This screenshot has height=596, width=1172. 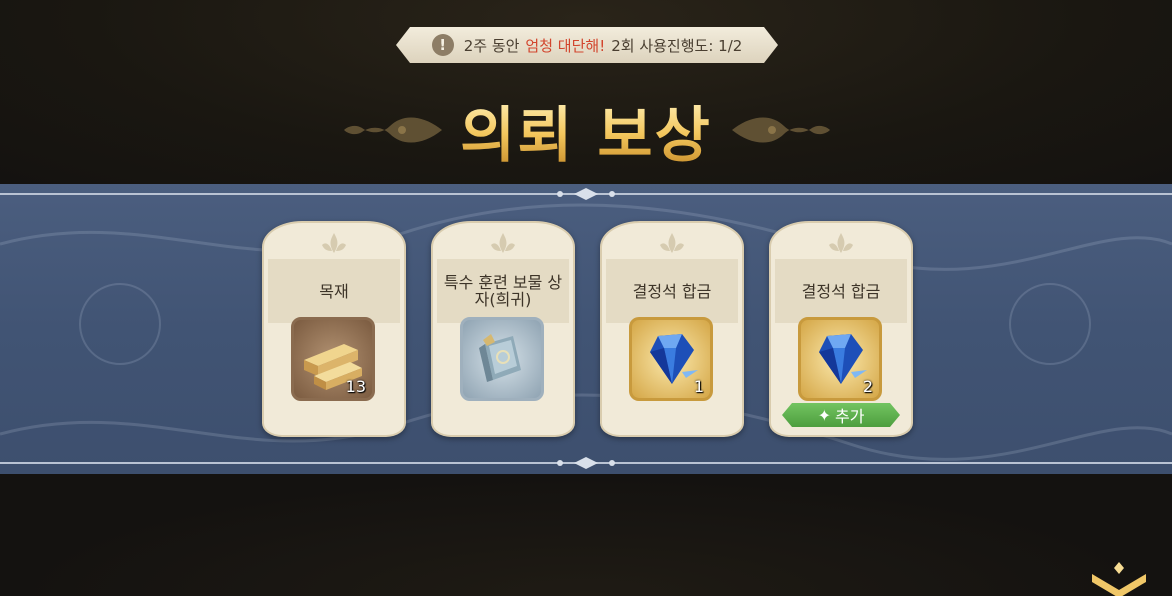 I want to click on item-quantity: 1, so click(x=698, y=386).